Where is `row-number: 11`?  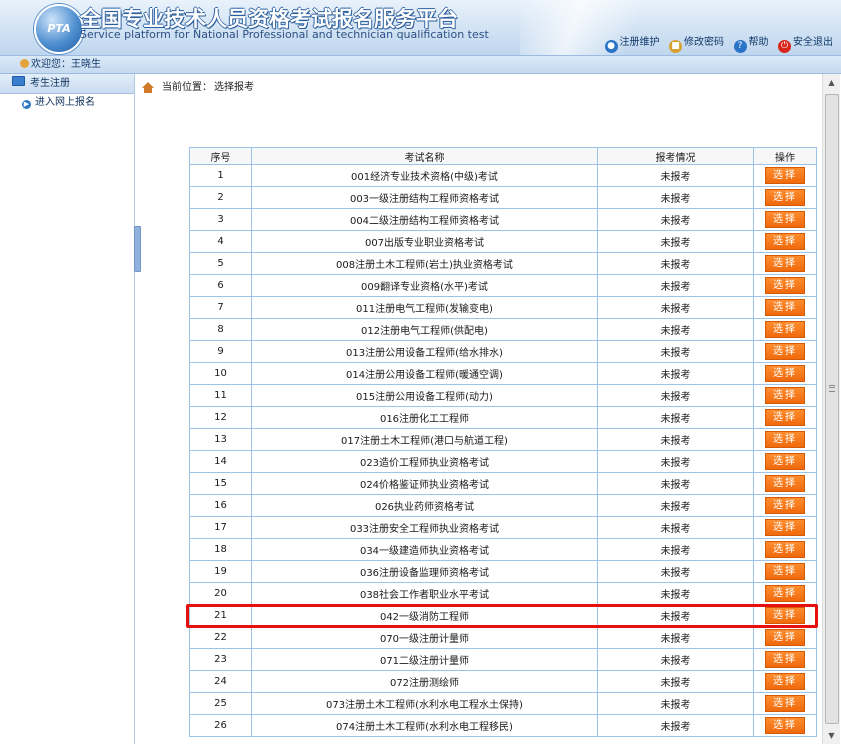
row-number: 11 is located at coordinates (220, 395).